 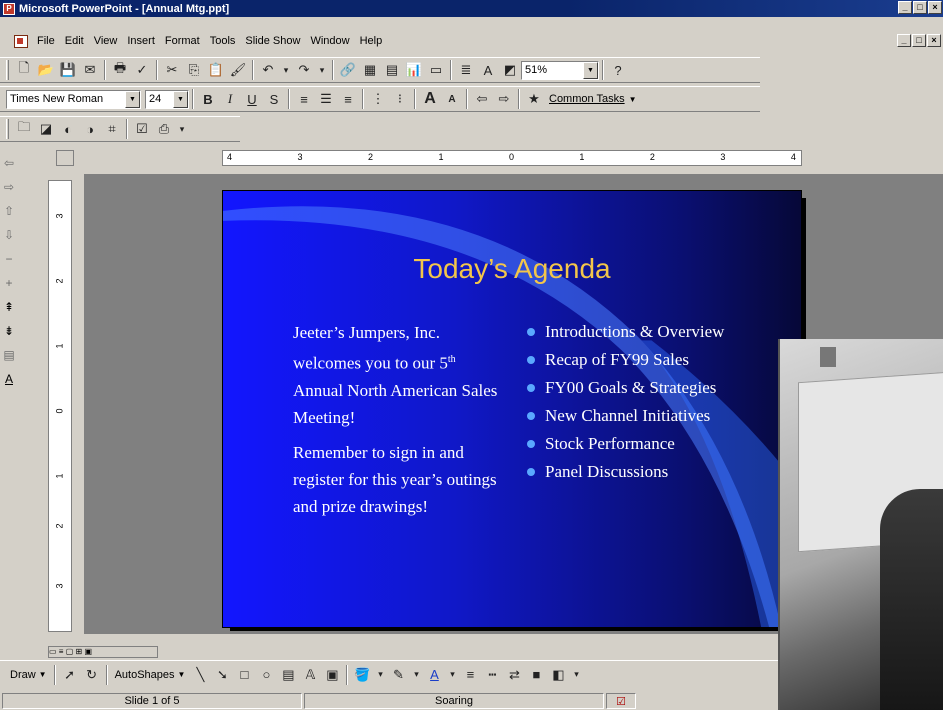 What do you see at coordinates (9, 379) in the screenshot?
I see `show-formatting-outline-icon: A` at bounding box center [9, 379].